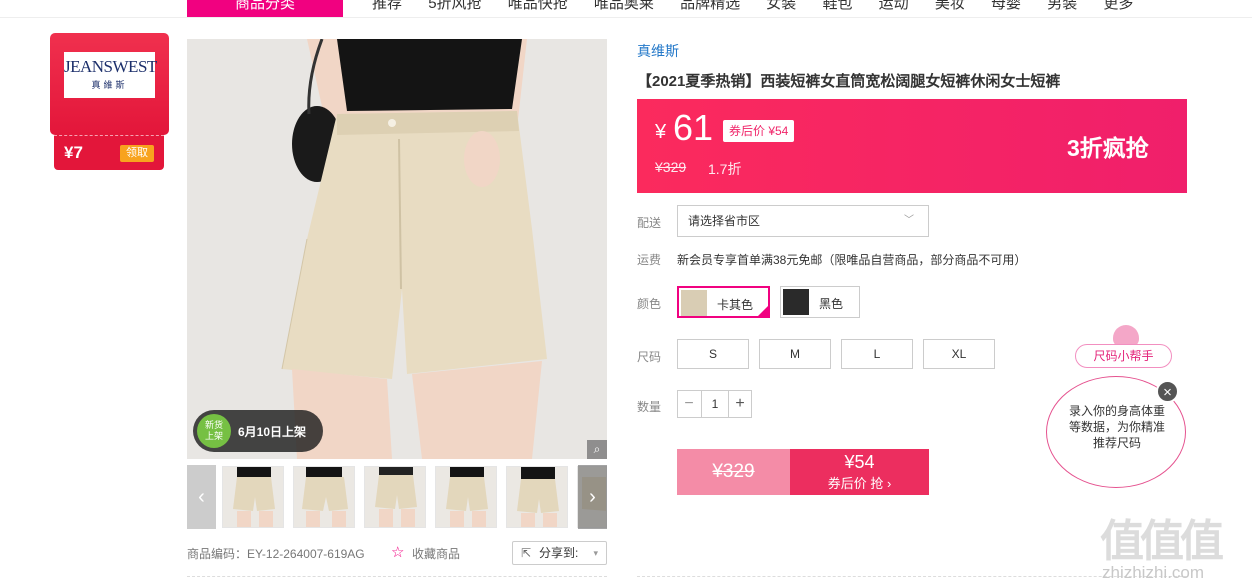 This screenshot has height=588, width=1252. What do you see at coordinates (959, 354) in the screenshot?
I see `size-option: XL` at bounding box center [959, 354].